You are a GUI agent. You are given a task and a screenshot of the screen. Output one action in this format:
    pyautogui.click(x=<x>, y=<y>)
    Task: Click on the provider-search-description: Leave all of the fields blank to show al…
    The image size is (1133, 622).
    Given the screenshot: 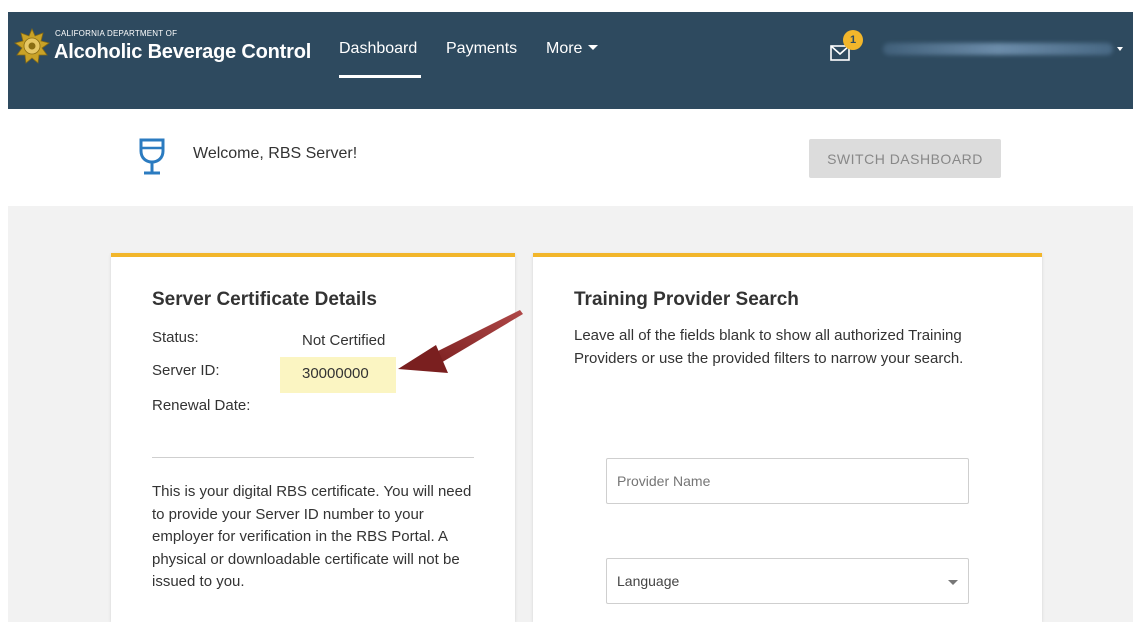 What is the action you would take?
    pyautogui.click(x=769, y=347)
    